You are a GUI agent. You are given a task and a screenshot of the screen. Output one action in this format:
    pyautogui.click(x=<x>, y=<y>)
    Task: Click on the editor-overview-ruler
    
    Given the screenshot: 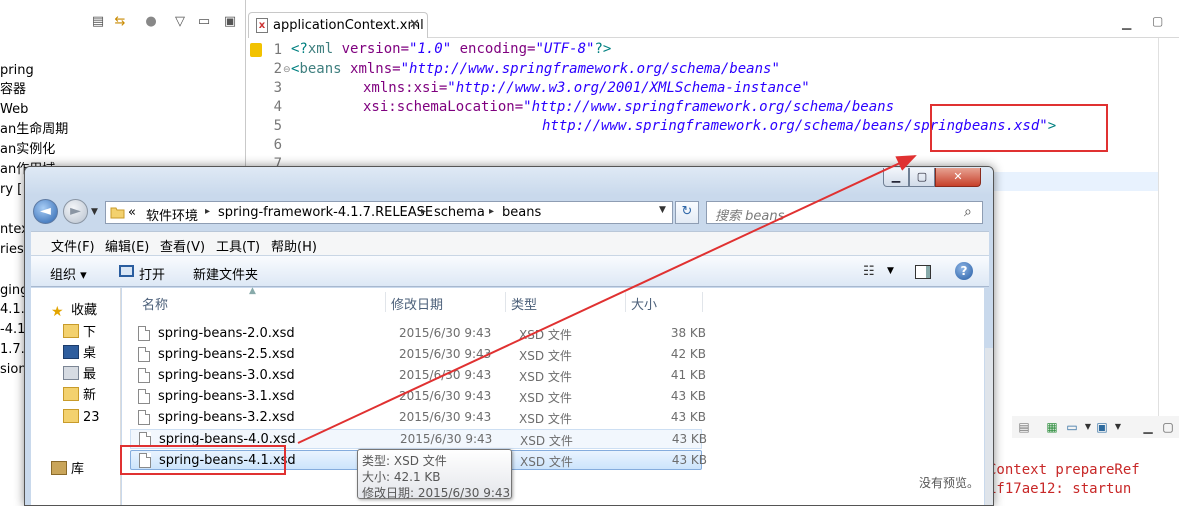 What is the action you would take?
    pyautogui.click(x=1168, y=228)
    